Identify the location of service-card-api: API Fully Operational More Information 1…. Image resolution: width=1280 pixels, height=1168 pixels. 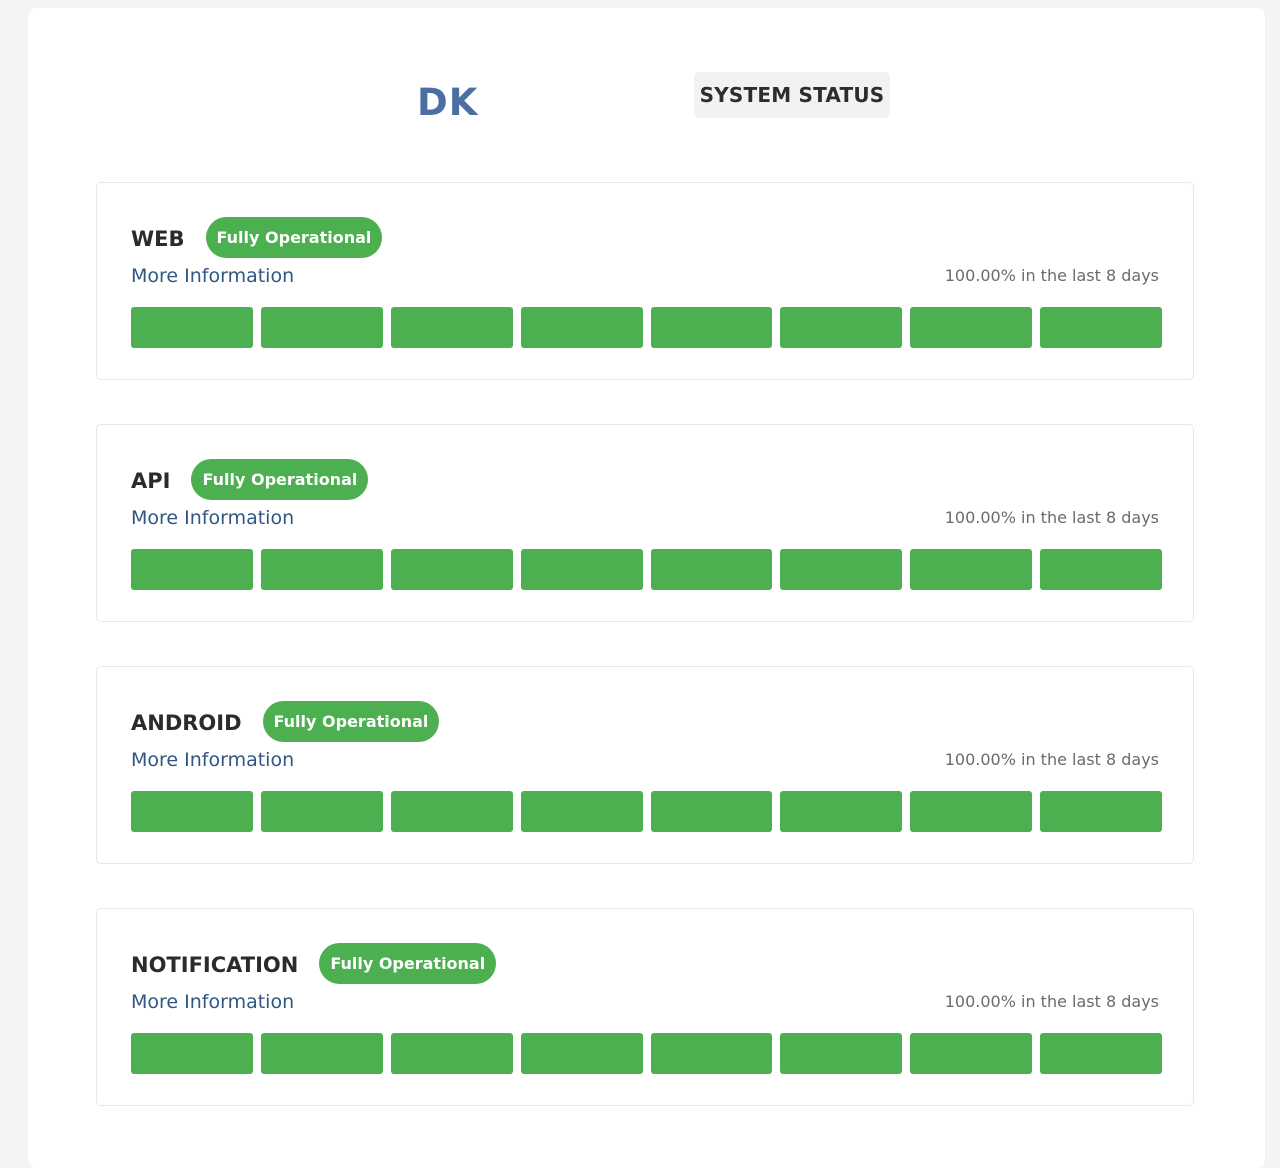
(645, 523).